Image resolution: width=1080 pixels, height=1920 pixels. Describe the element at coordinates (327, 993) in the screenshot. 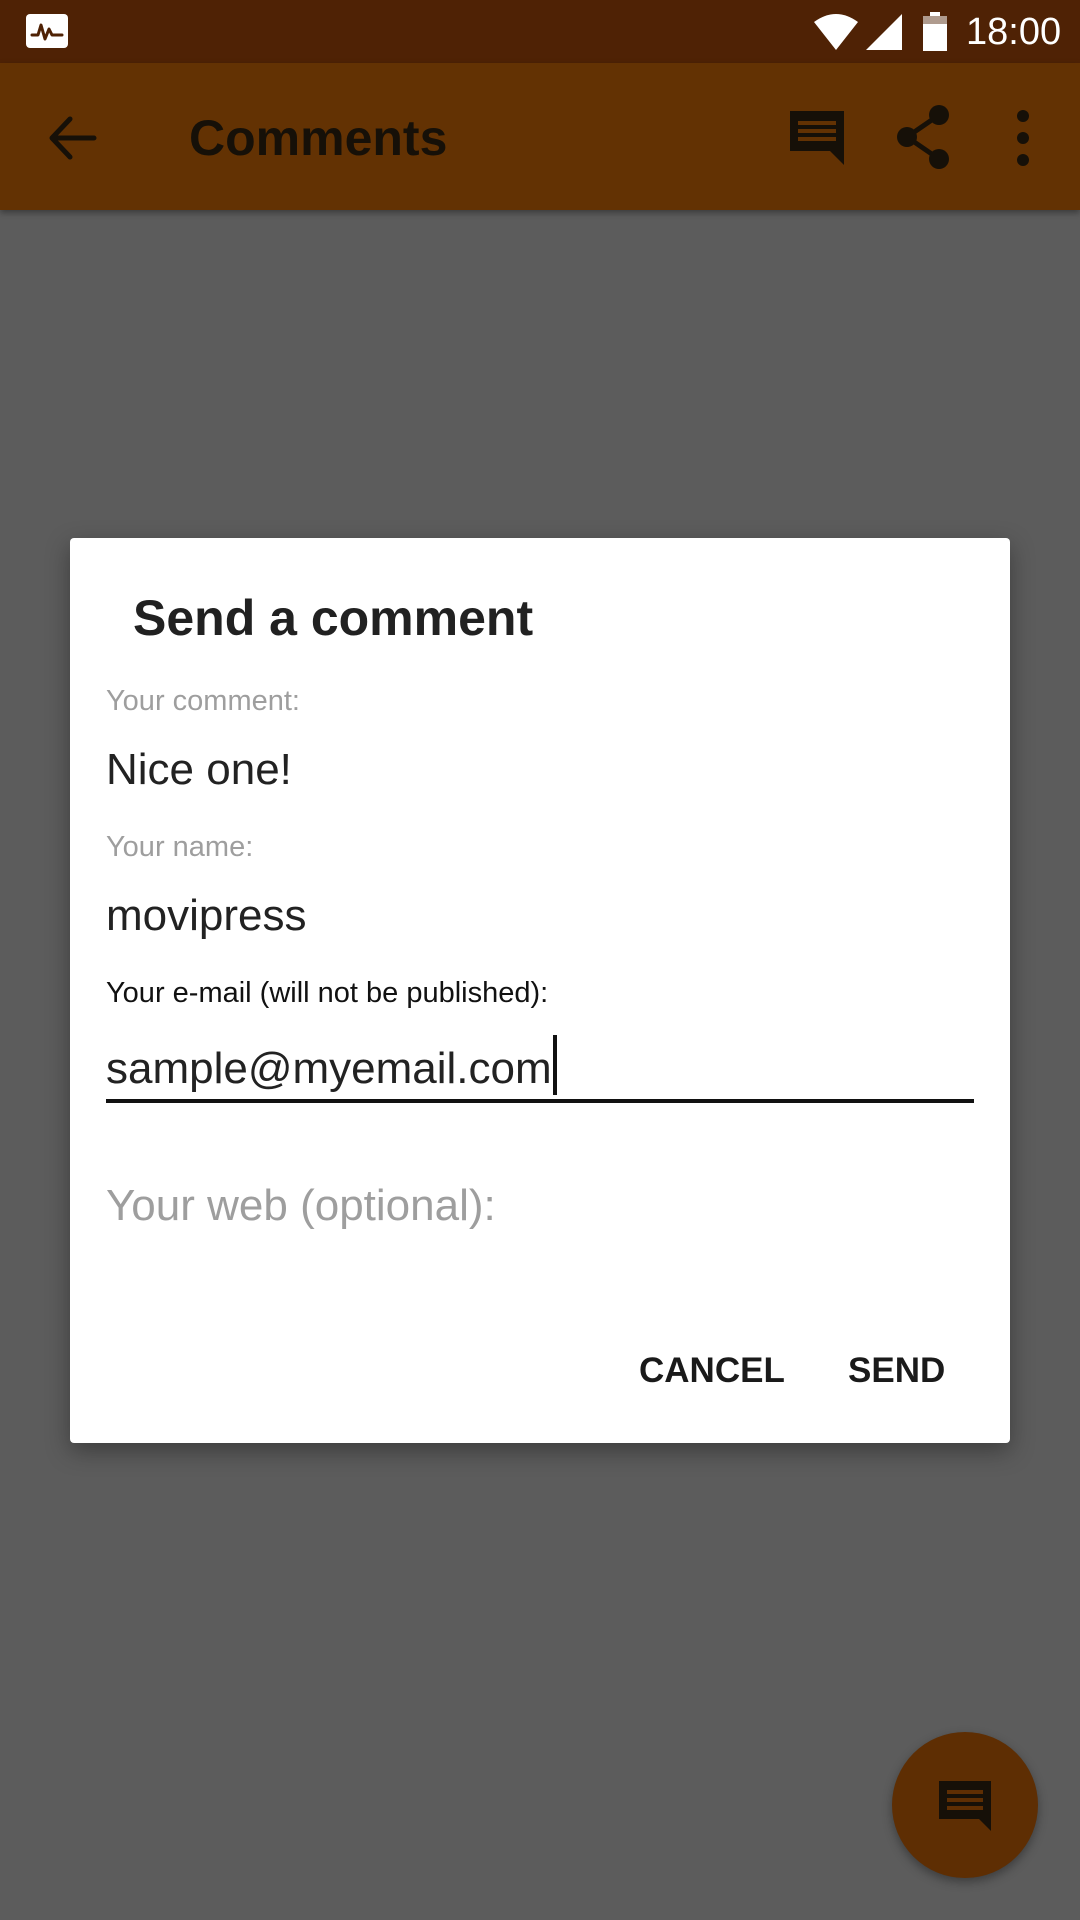

I see `email-field-label: Your e-mail (will not be published):` at that location.